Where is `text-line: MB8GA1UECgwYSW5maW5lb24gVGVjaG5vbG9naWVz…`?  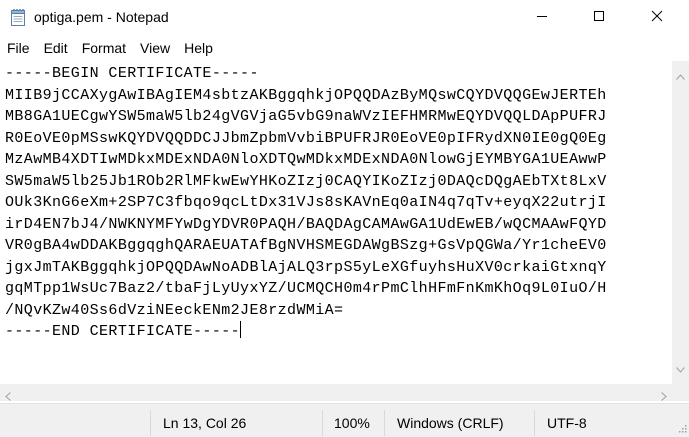 text-line: MB8GA1UECgwYSW5maW5lb24gVGVjaG5vbG9naWVz… is located at coordinates (306, 116).